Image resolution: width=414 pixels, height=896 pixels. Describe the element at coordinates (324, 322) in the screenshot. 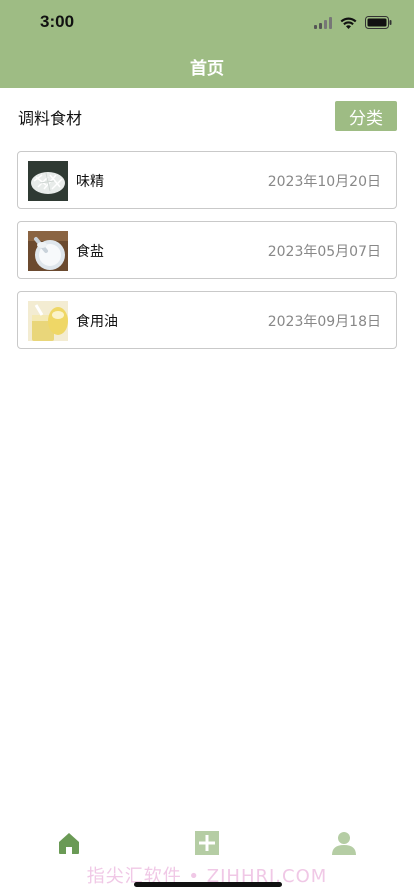

I see `item-date: 2023年09月18日` at that location.